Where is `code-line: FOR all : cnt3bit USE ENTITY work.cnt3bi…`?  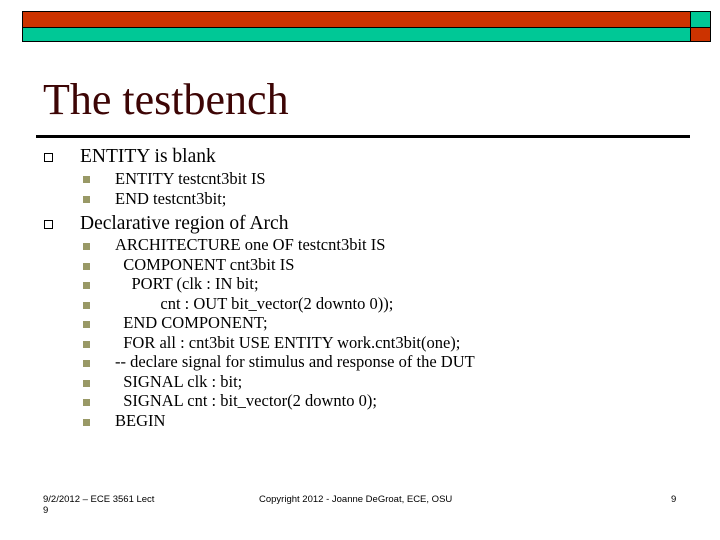
code-line: FOR all : cnt3bit USE ENTITY work.cnt3bi… is located at coordinates (288, 342).